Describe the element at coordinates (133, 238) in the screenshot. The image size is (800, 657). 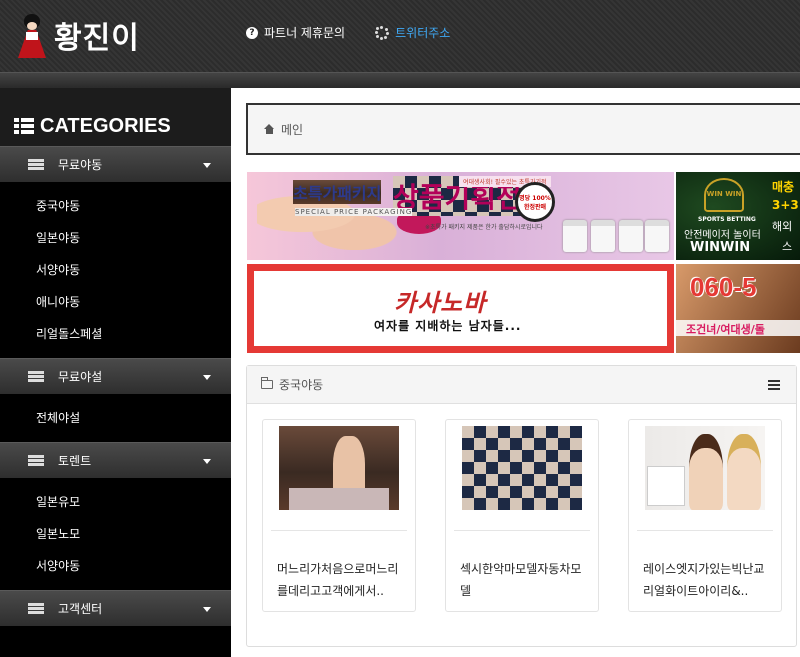
I see `sidebar-item-japanese: 일본야동` at that location.